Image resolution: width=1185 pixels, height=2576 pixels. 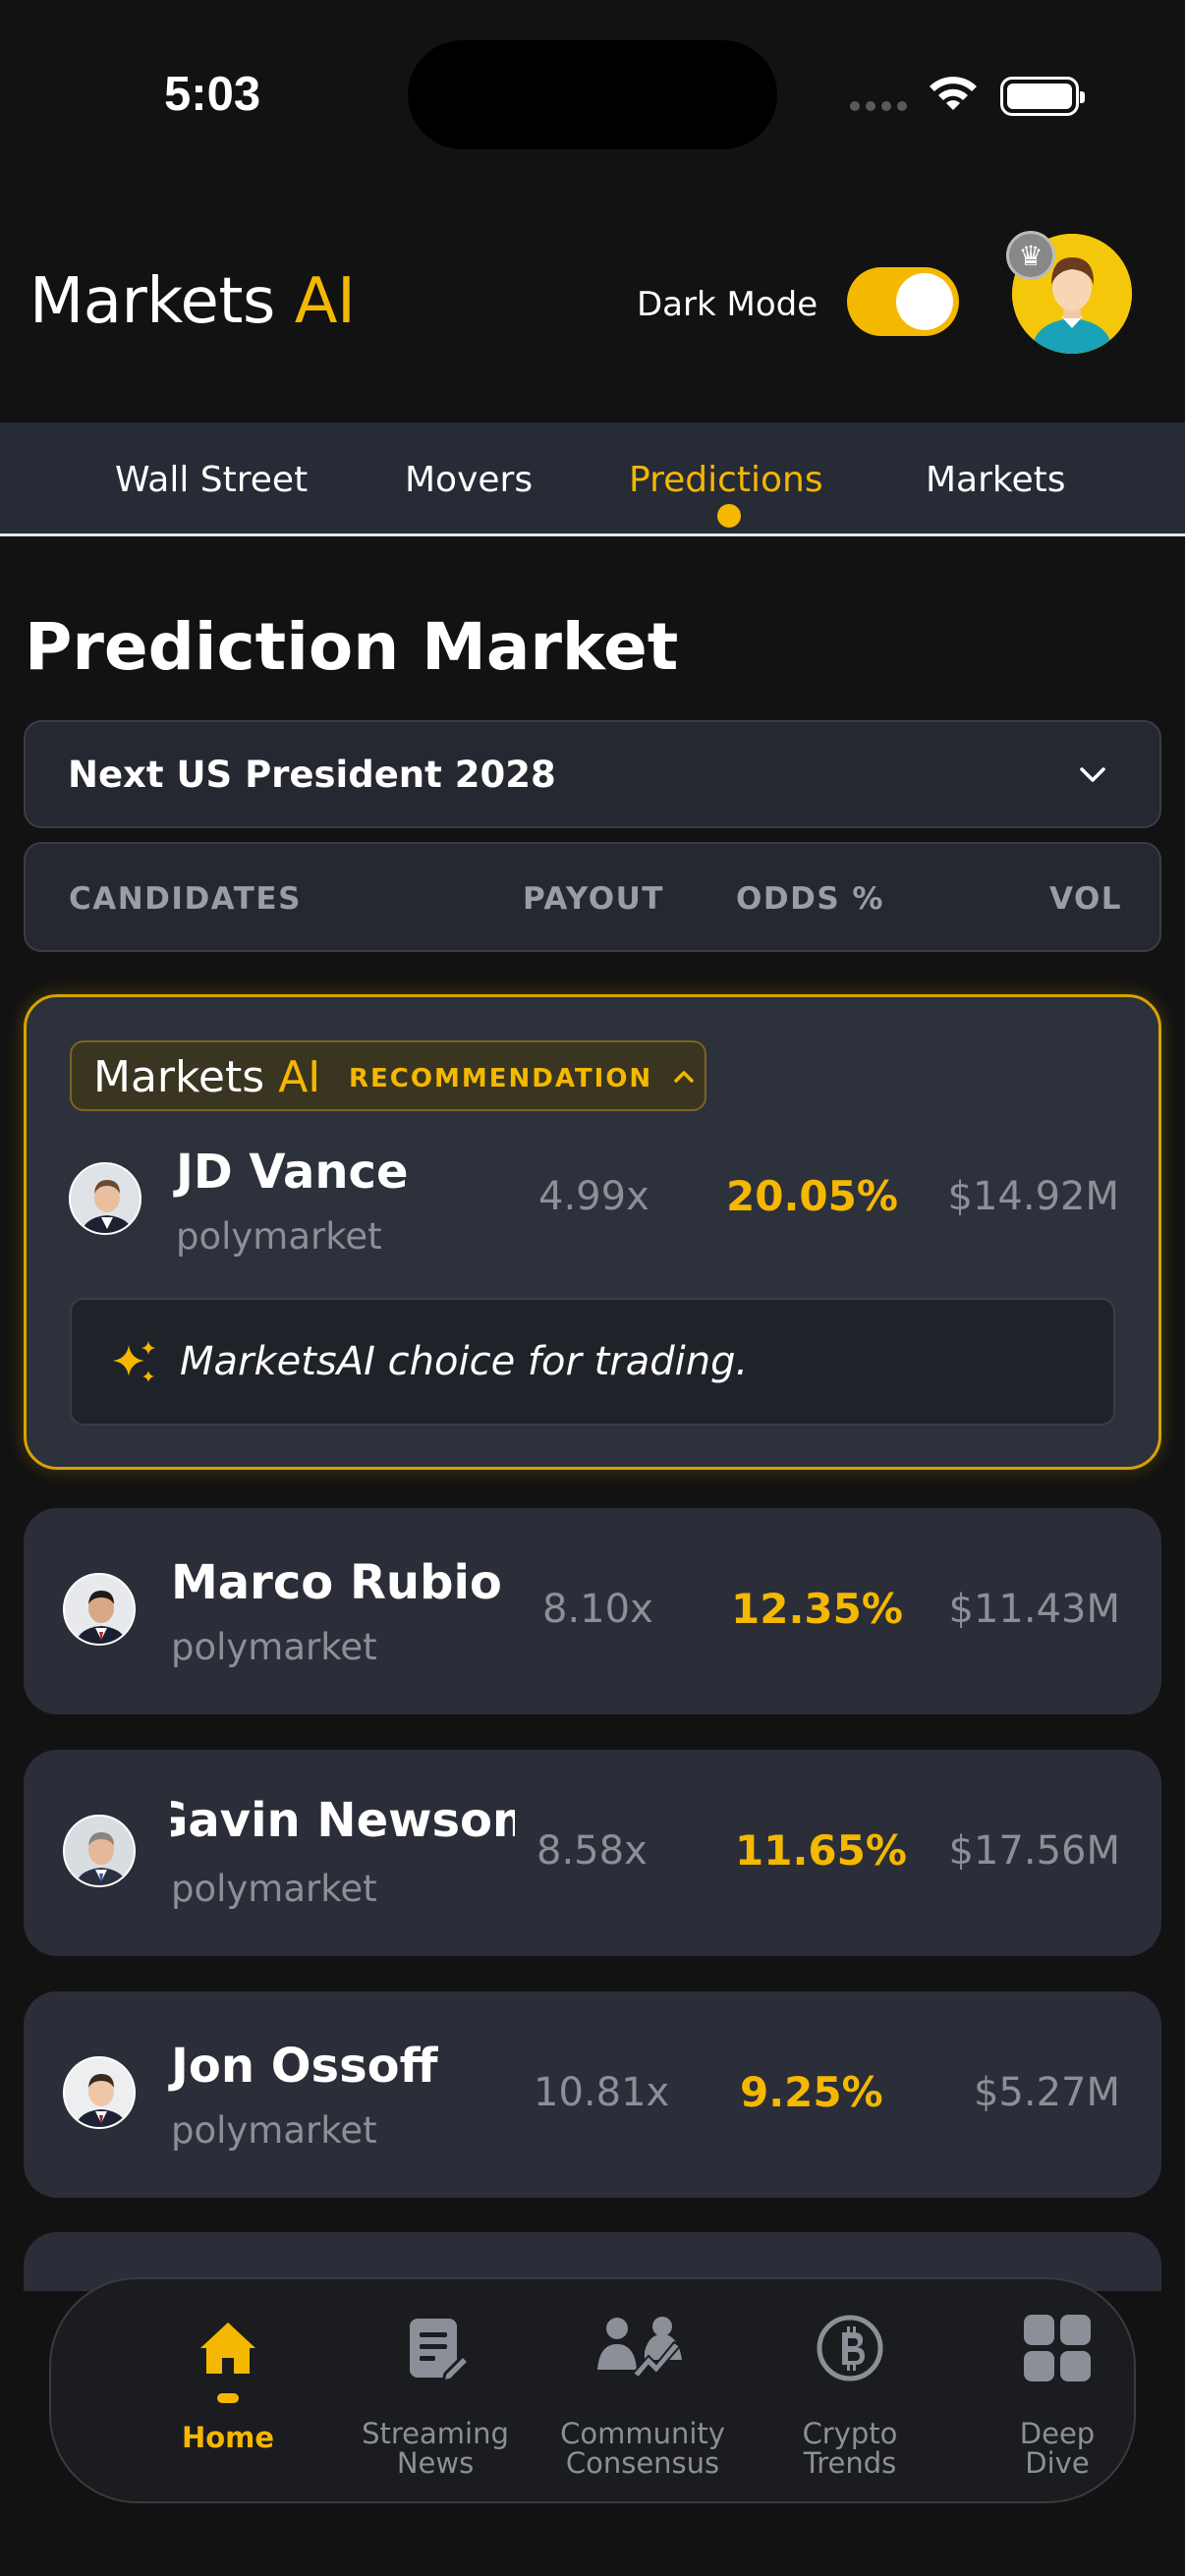 What do you see at coordinates (325, 301) in the screenshot?
I see `brand-accent: AI` at bounding box center [325, 301].